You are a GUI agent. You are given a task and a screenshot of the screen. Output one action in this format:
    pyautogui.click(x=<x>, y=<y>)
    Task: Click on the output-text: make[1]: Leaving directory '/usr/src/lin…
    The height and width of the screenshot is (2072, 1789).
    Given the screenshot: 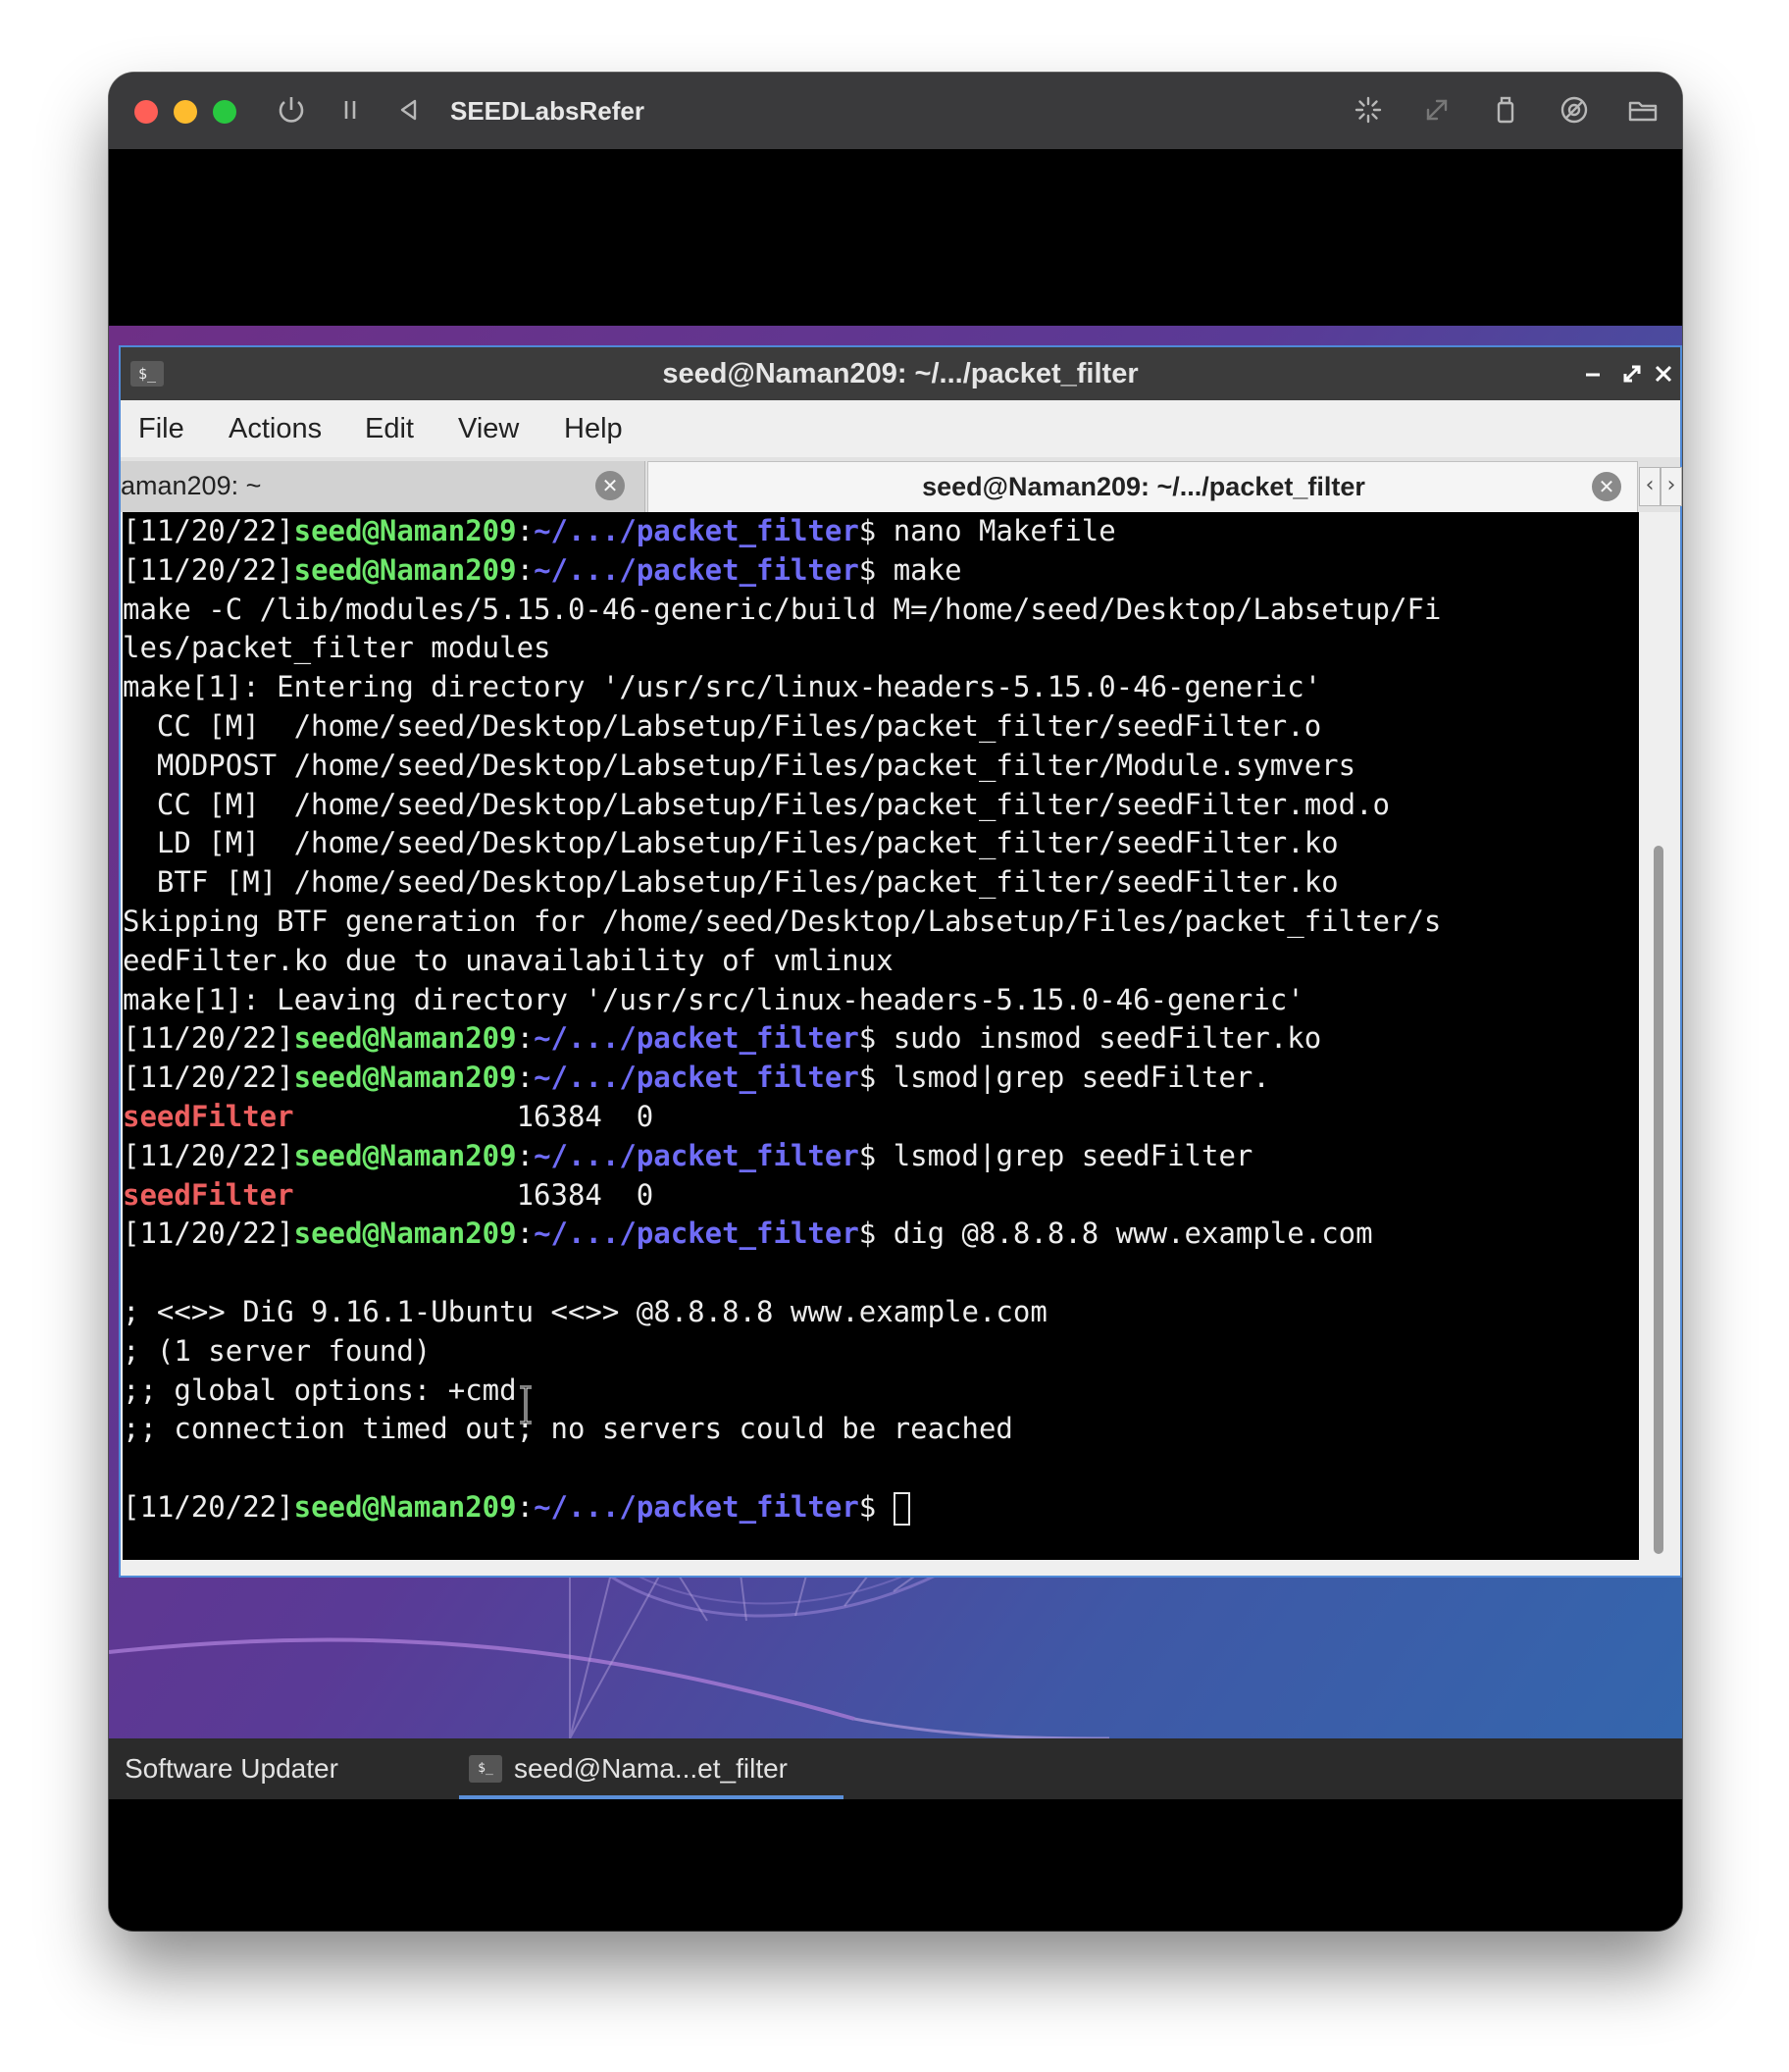 What is the action you would take?
    pyautogui.click(x=713, y=999)
    